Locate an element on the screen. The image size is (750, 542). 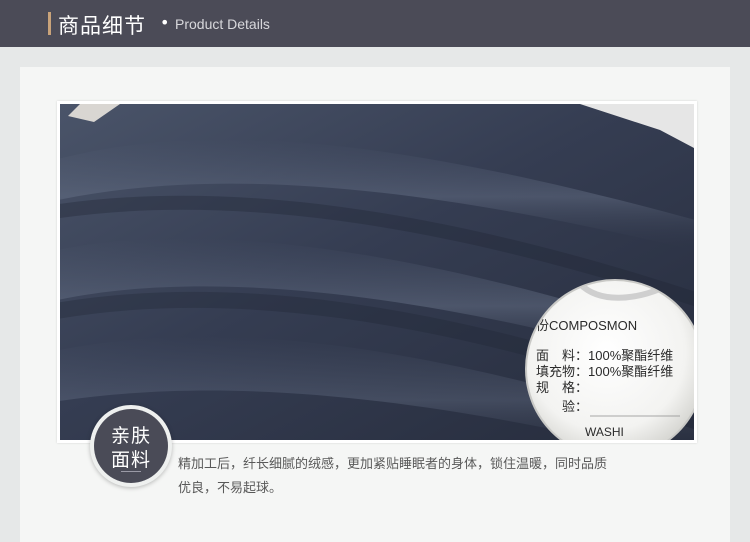
label-line-5: 验： is located at coordinates (562, 406).